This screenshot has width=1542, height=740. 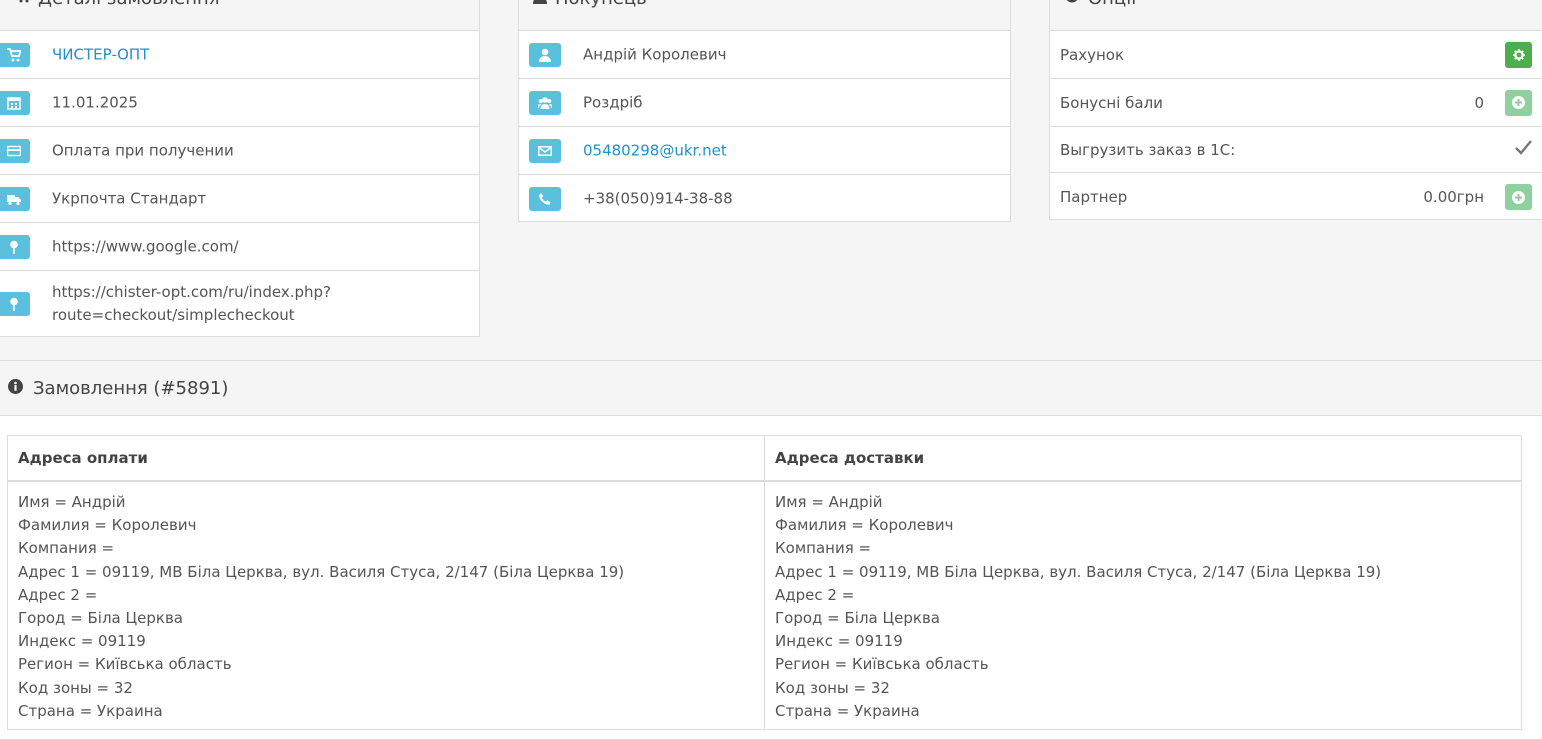 I want to click on billing-address-line: Страна = Украина, so click(x=90, y=710).